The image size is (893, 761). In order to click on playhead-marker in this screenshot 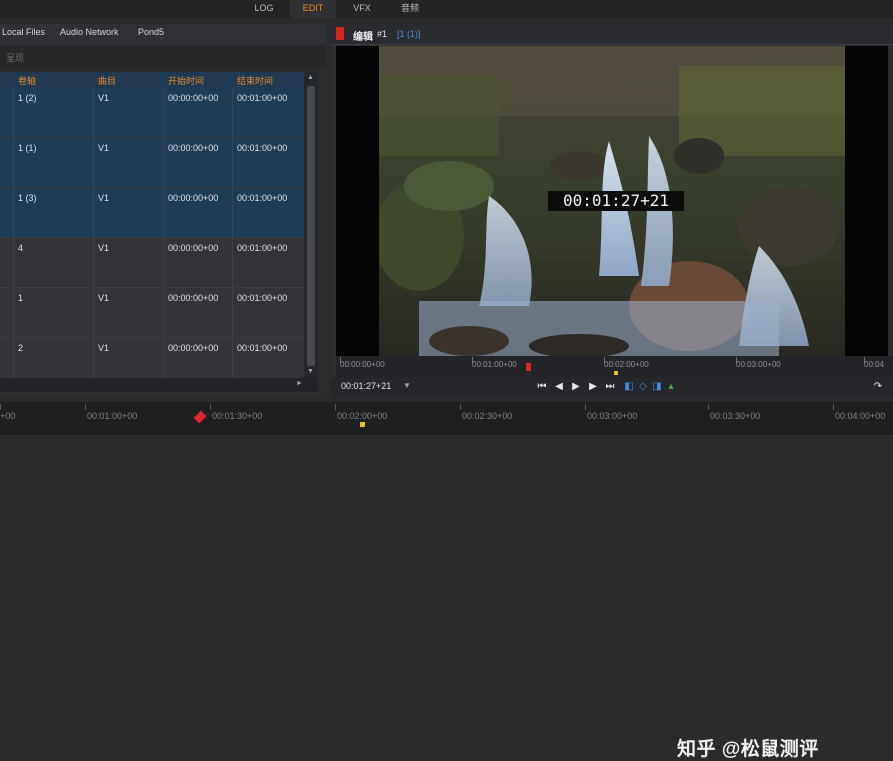, I will do `click(528, 367)`.